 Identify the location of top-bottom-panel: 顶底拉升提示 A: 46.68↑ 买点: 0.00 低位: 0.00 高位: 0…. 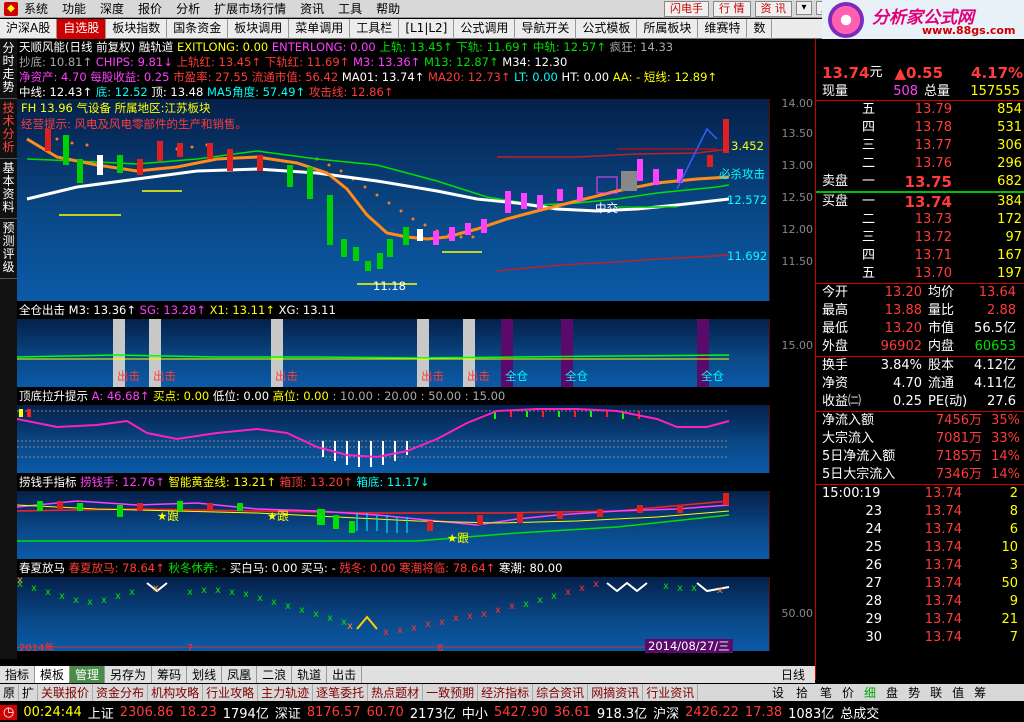
(415, 430).